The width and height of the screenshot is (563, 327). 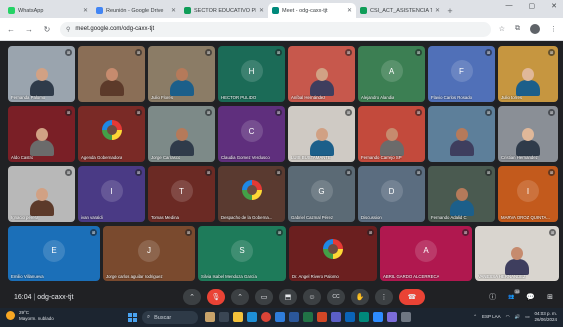 I want to click on settings-icon, so click(x=406, y=317).